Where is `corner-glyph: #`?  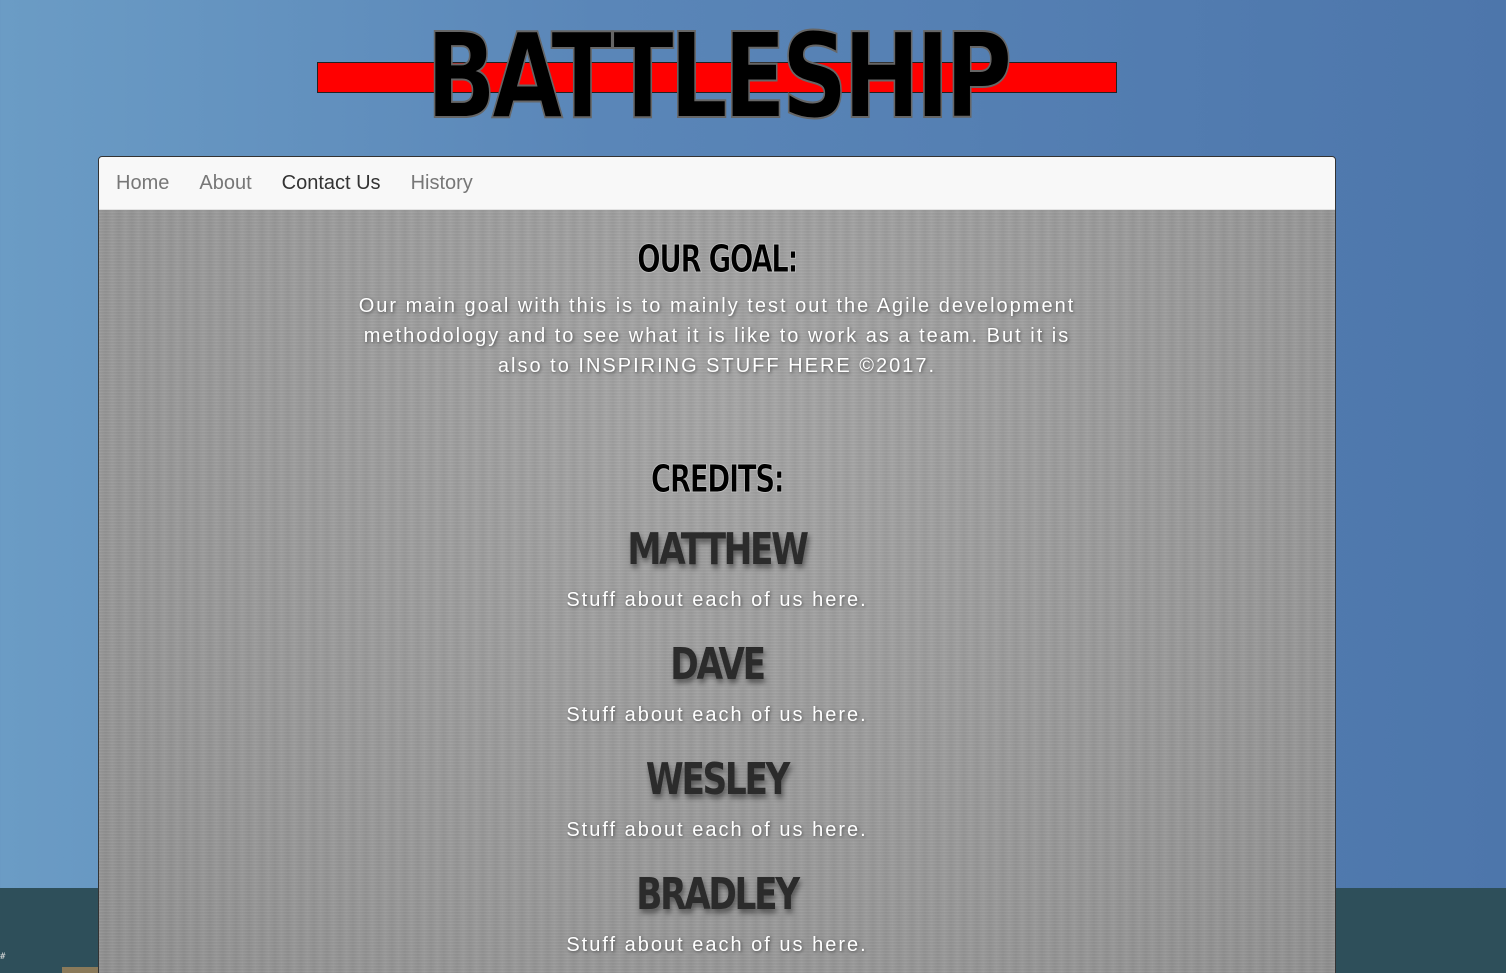 corner-glyph: # is located at coordinates (3, 957).